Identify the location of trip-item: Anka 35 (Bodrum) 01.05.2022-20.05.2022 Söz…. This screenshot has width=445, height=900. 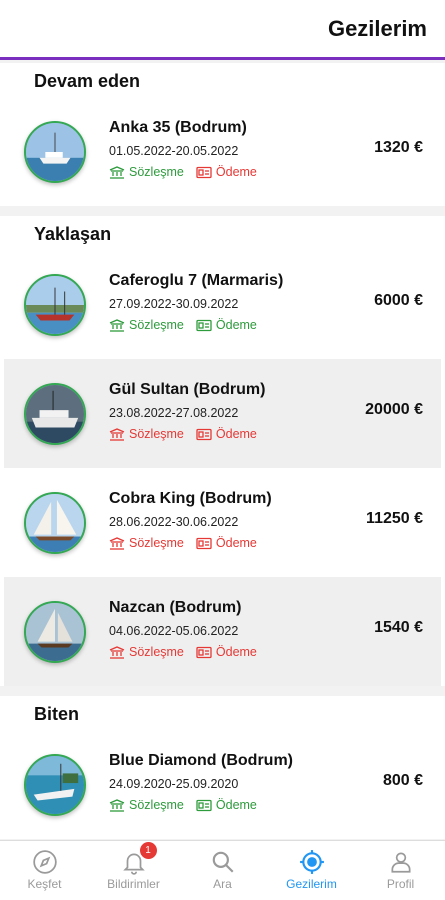
(222, 151).